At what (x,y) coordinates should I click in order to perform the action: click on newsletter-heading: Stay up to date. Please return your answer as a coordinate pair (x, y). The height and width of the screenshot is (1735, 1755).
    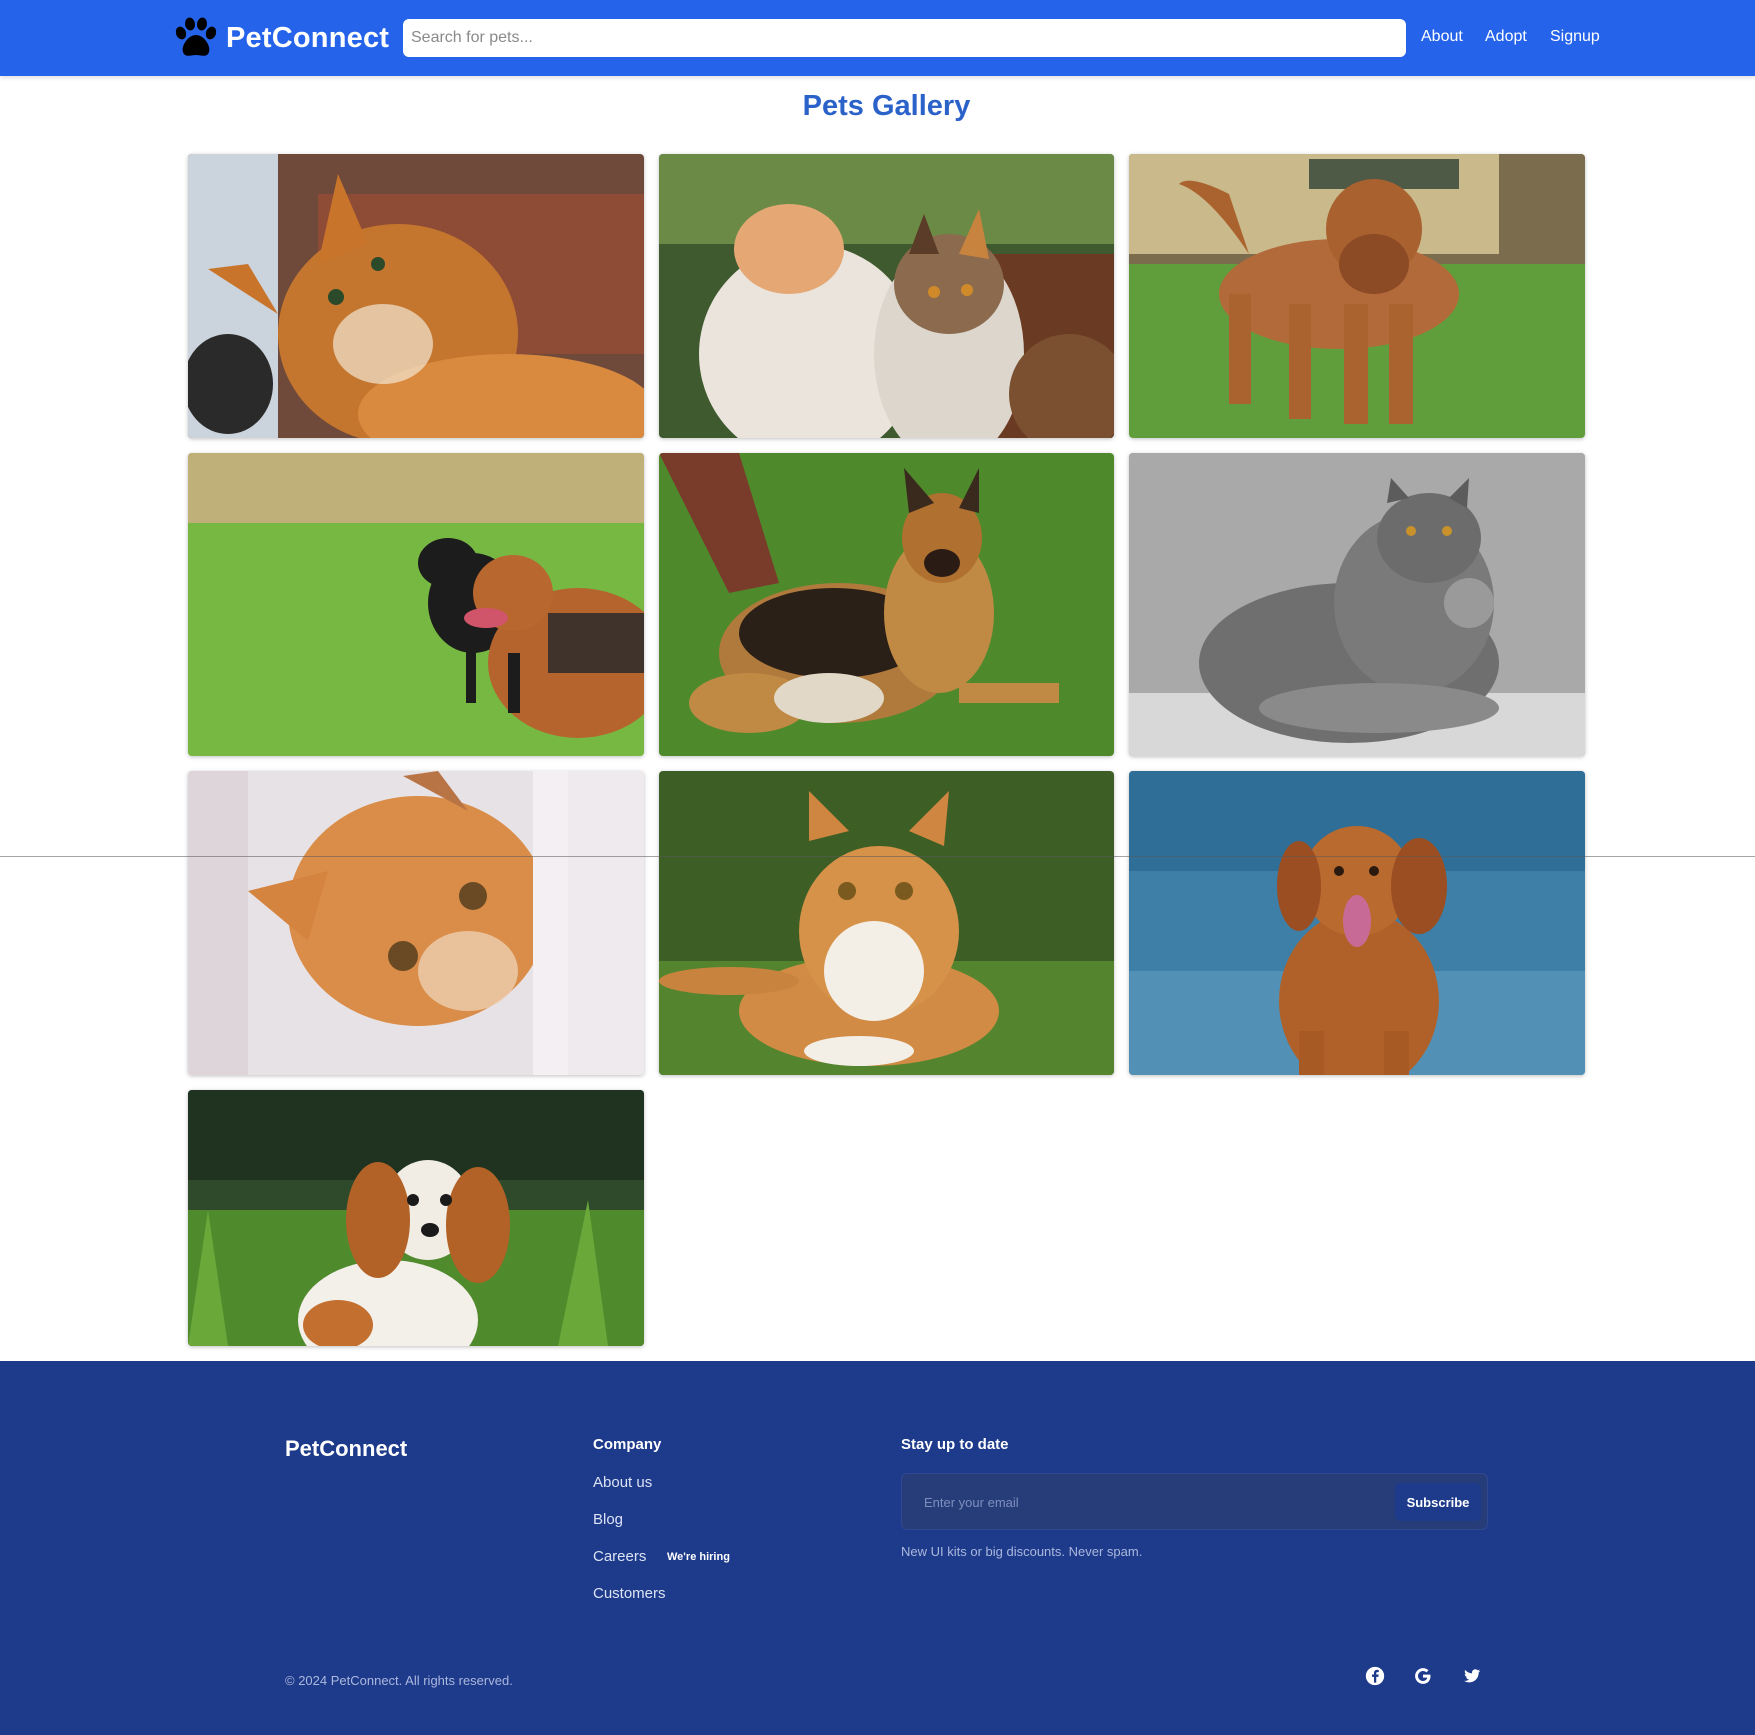
    Looking at the image, I should click on (955, 1444).